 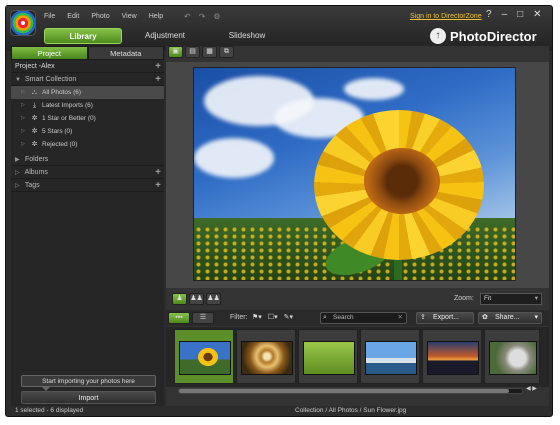 What do you see at coordinates (125, 53) in the screenshot?
I see `tab-metadata: Metadata` at bounding box center [125, 53].